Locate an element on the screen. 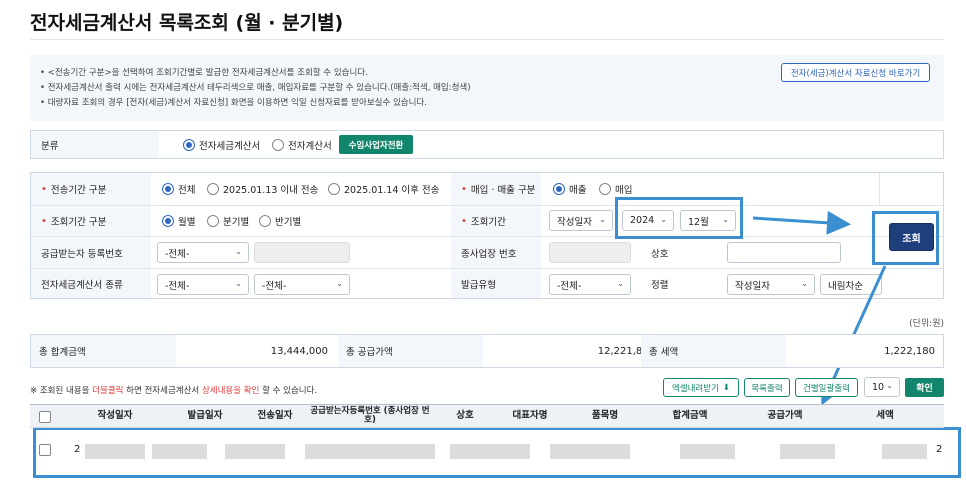 This screenshot has width=966, height=481. supply-amount-value: 12,221,820 is located at coordinates (626, 351).